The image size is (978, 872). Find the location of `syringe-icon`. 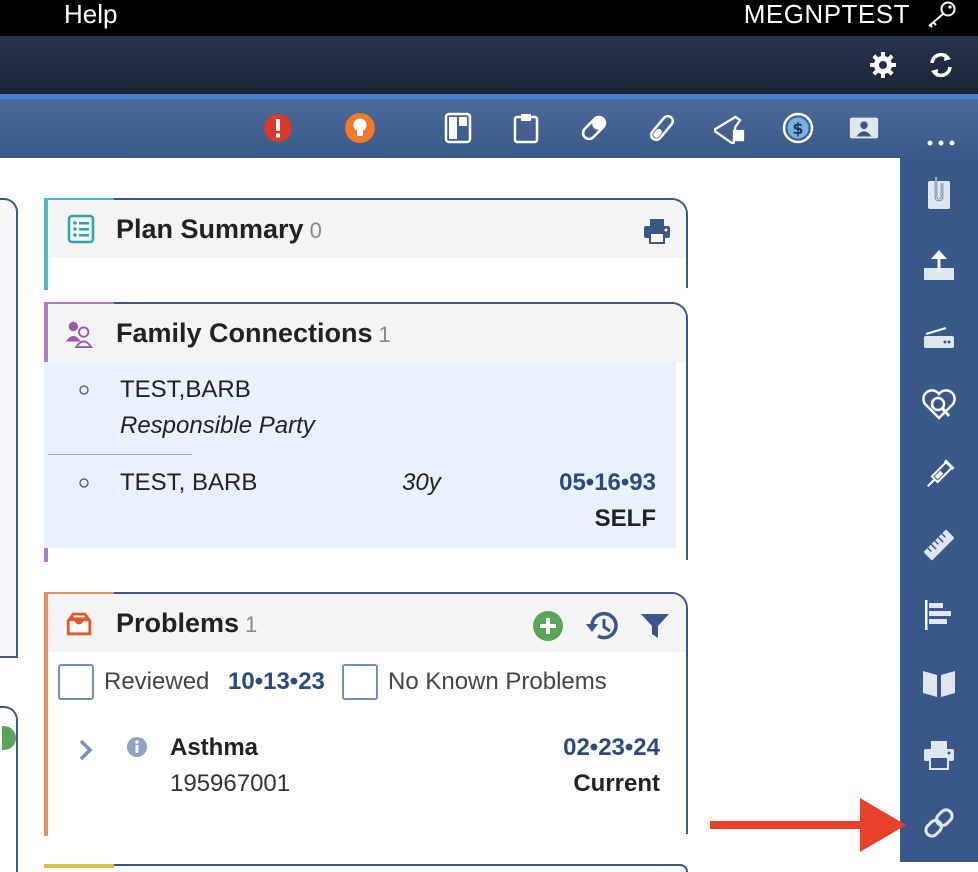

syringe-icon is located at coordinates (939, 475).